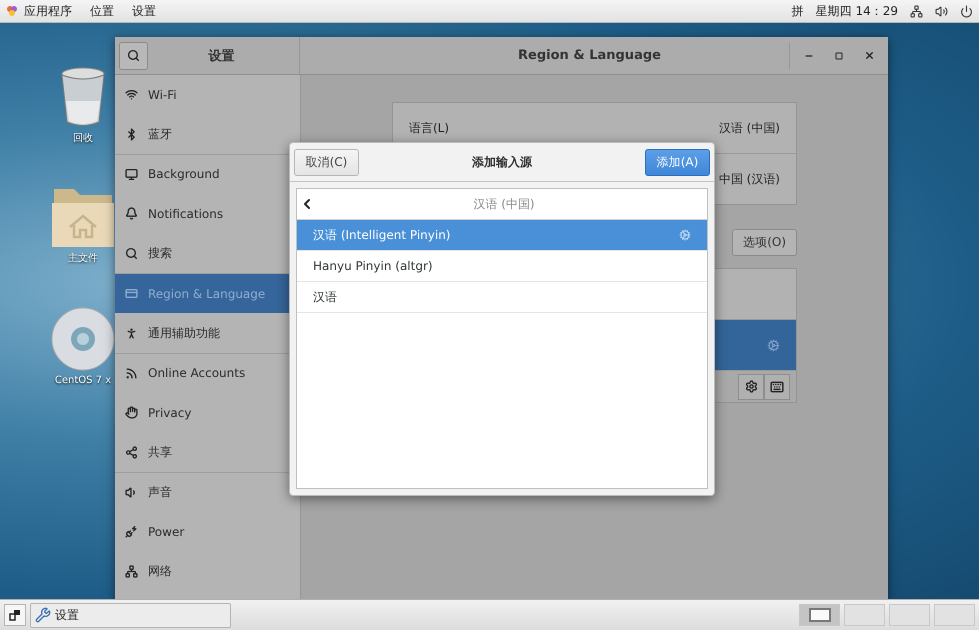 The height and width of the screenshot is (630, 979). I want to click on close-icon, so click(869, 55).